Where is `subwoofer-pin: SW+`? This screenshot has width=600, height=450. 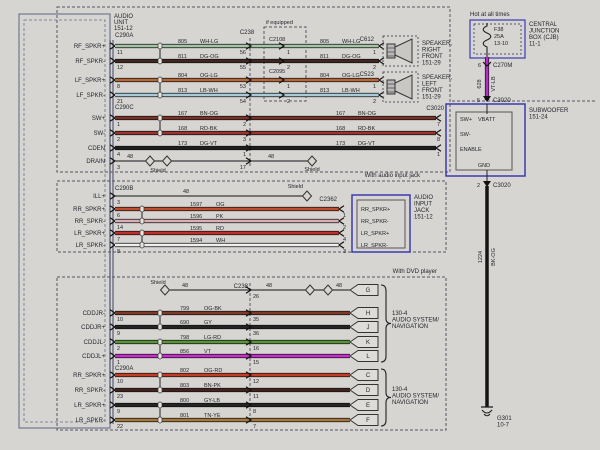 subwoofer-pin: SW+ is located at coordinates (466, 120).